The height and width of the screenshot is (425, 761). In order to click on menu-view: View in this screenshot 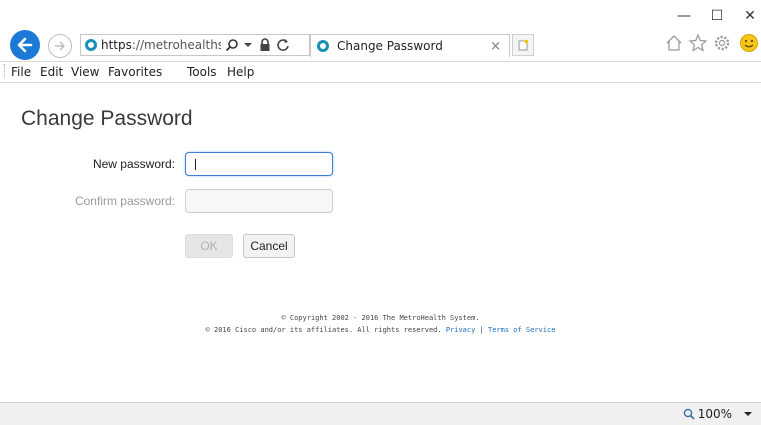, I will do `click(85, 72)`.